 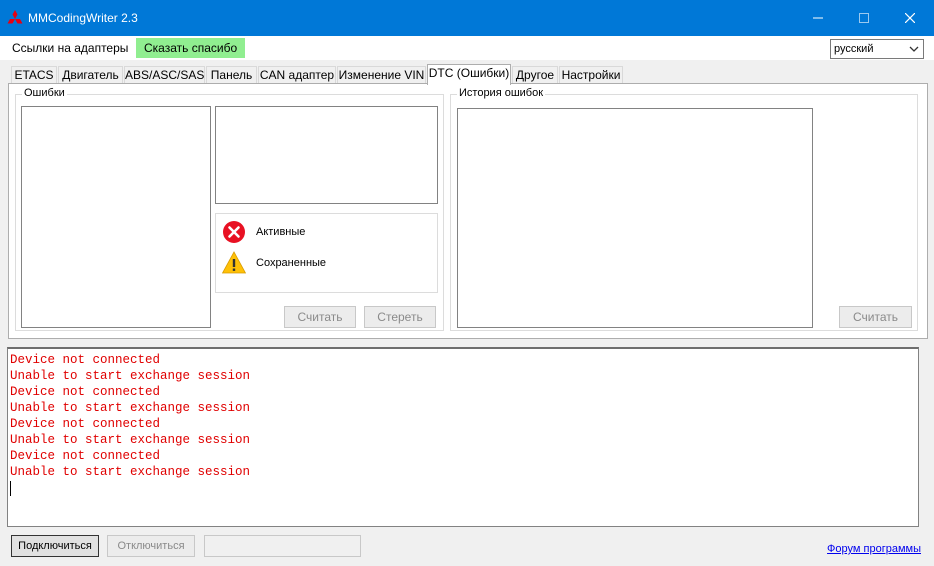 What do you see at coordinates (83, 18) in the screenshot?
I see `window-title: MMCodingWriter 2.3` at bounding box center [83, 18].